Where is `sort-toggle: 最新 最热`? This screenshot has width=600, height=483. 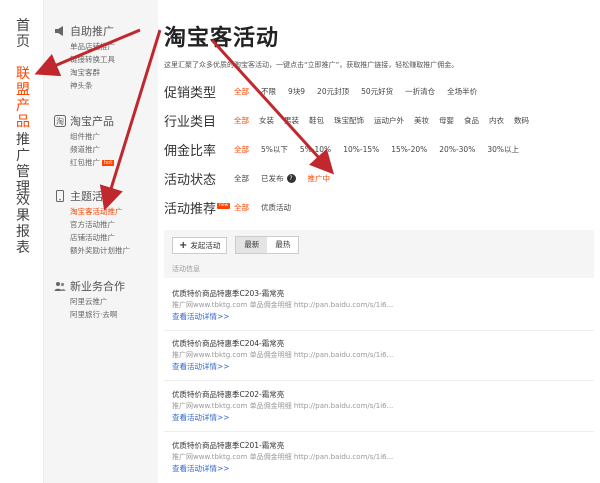
sort-toggle: 最新 最热 is located at coordinates (267, 245).